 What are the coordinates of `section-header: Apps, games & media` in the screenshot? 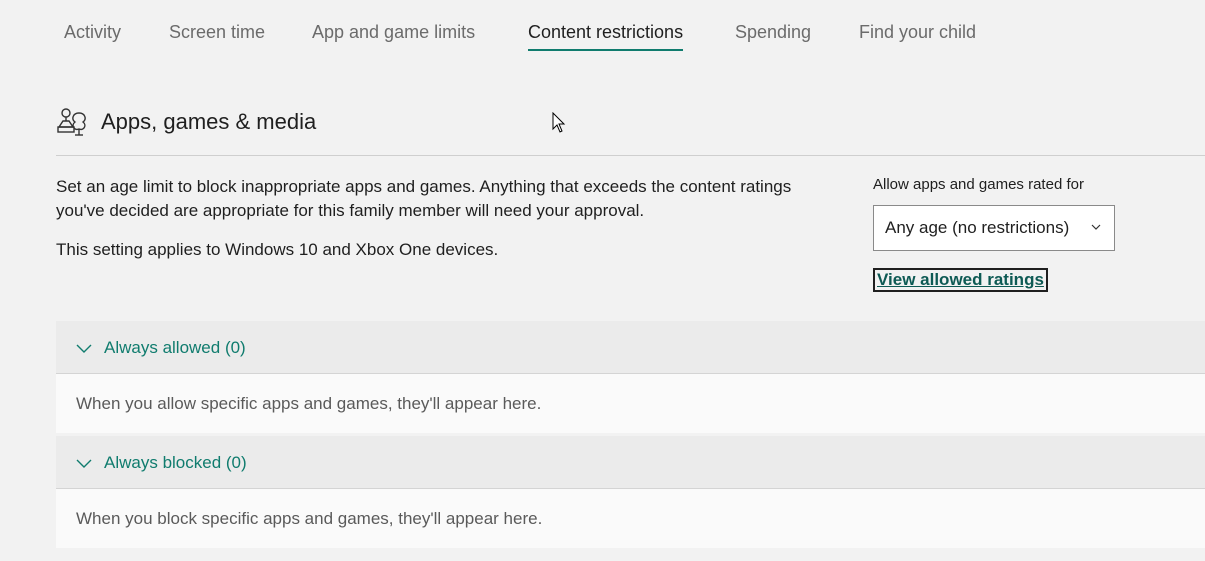 It's located at (185, 122).